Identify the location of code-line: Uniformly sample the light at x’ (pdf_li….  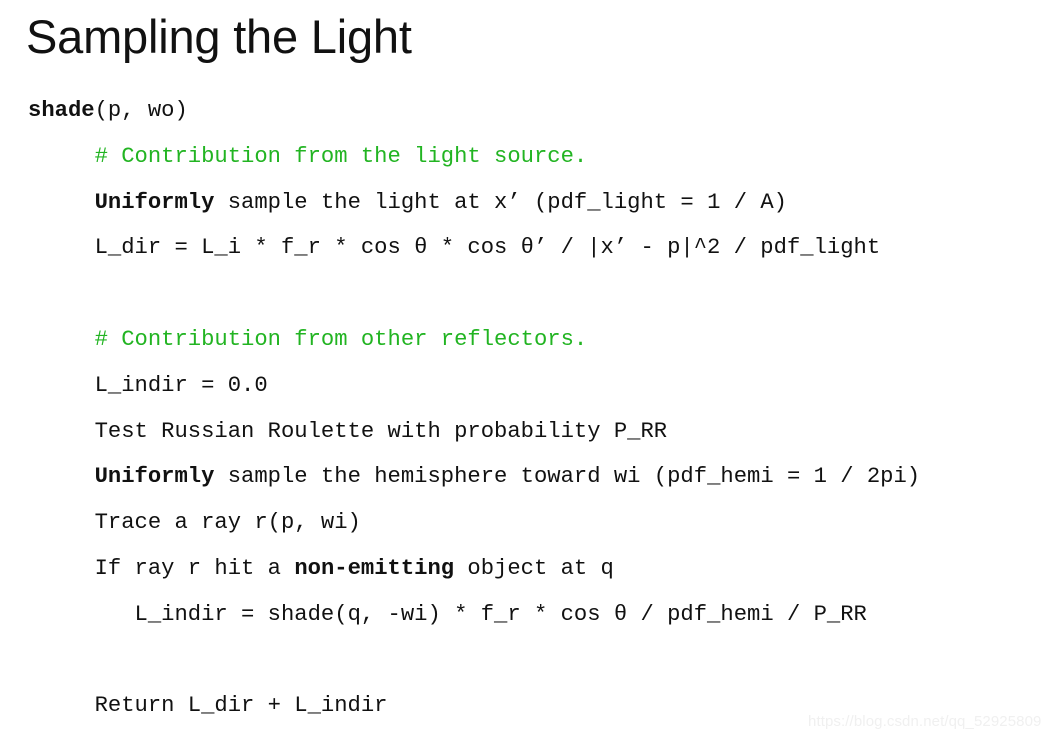
(540, 203).